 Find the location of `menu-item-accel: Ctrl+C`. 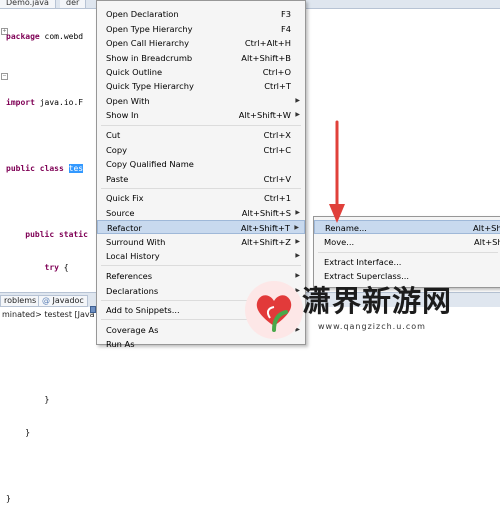

menu-item-accel: Ctrl+C is located at coordinates (277, 150).